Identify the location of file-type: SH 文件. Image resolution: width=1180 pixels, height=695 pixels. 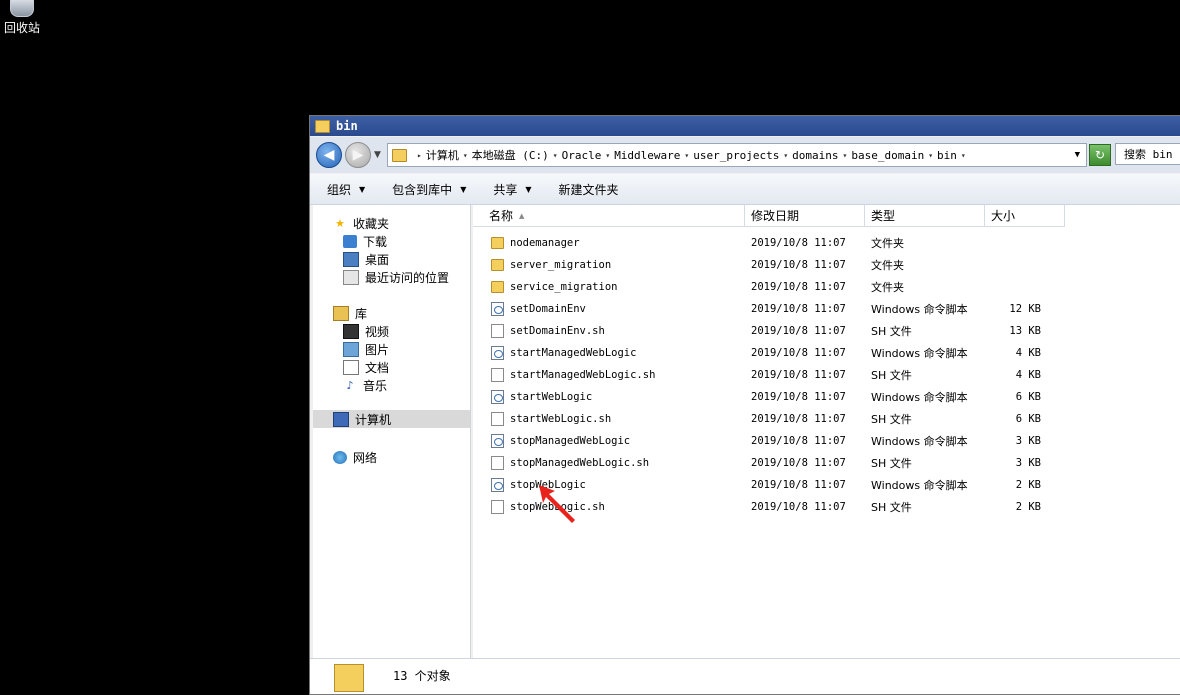
(891, 419).